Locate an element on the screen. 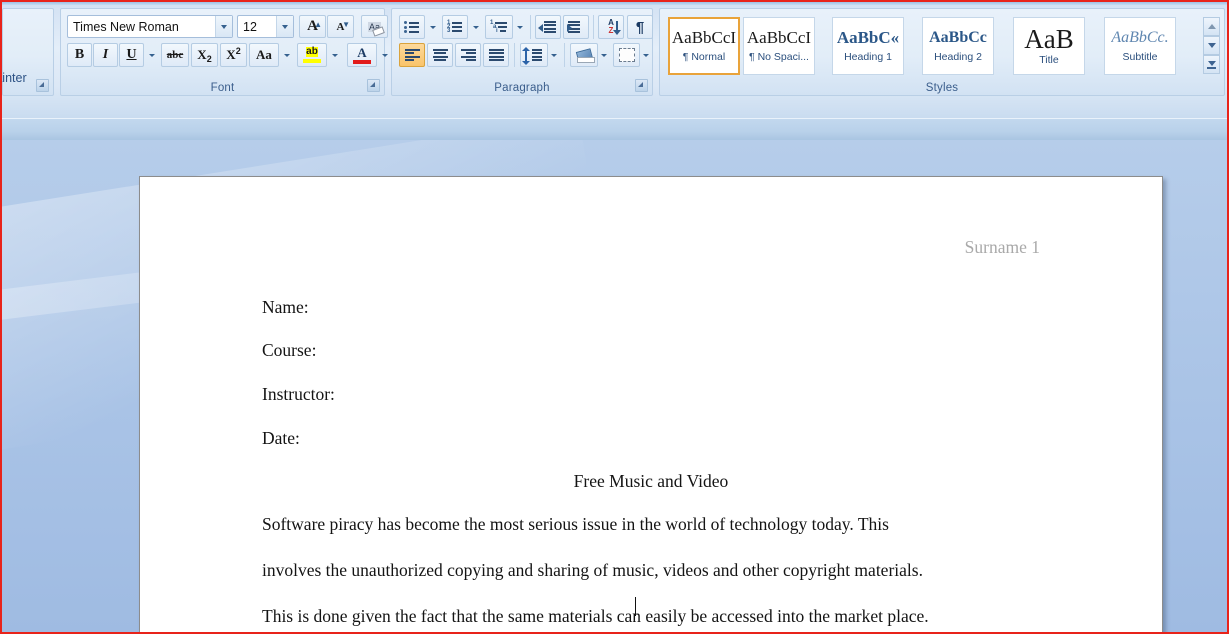  highlight-dropdown-icon is located at coordinates (334, 55).